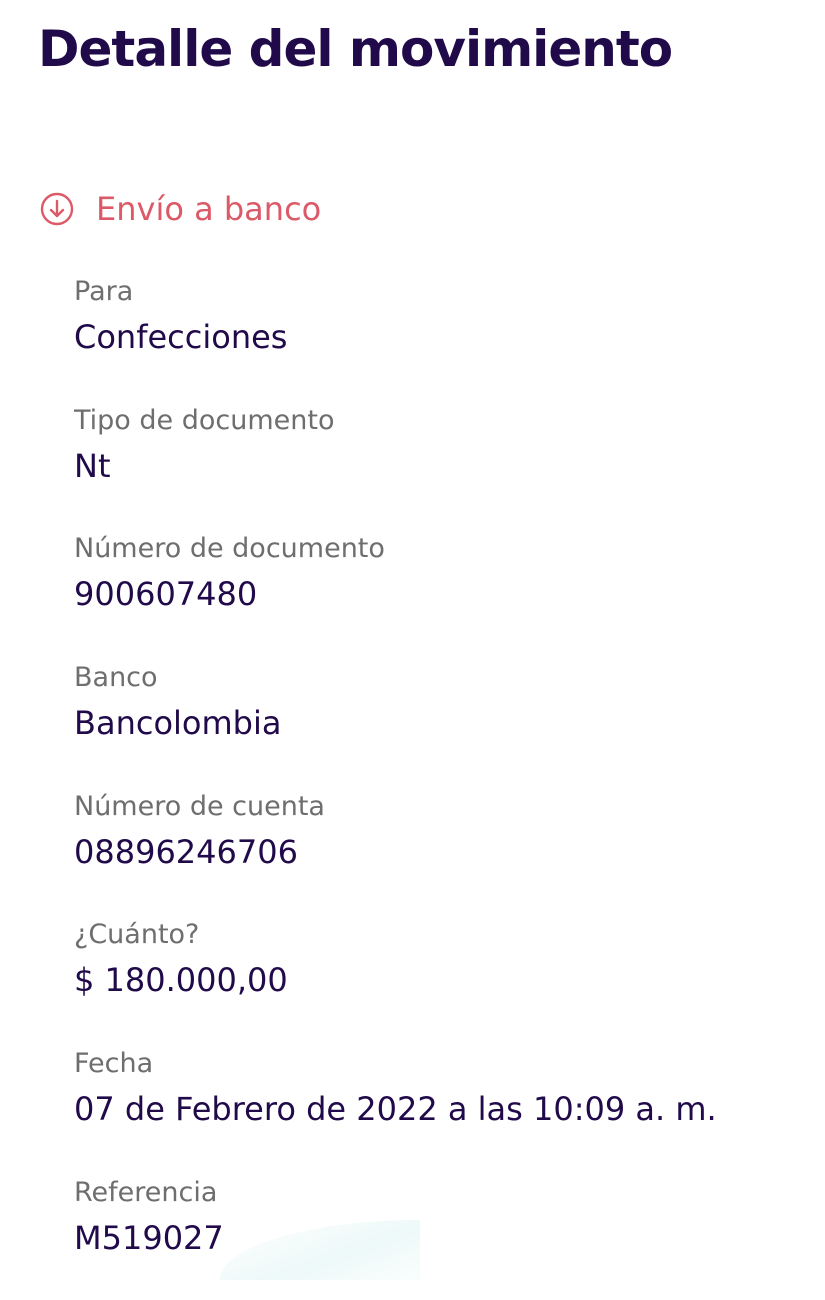 This screenshot has height=1300, width=825. I want to click on field-value: 07 de Febrero de 2022 a las 10:09 a. m., so click(395, 1109).